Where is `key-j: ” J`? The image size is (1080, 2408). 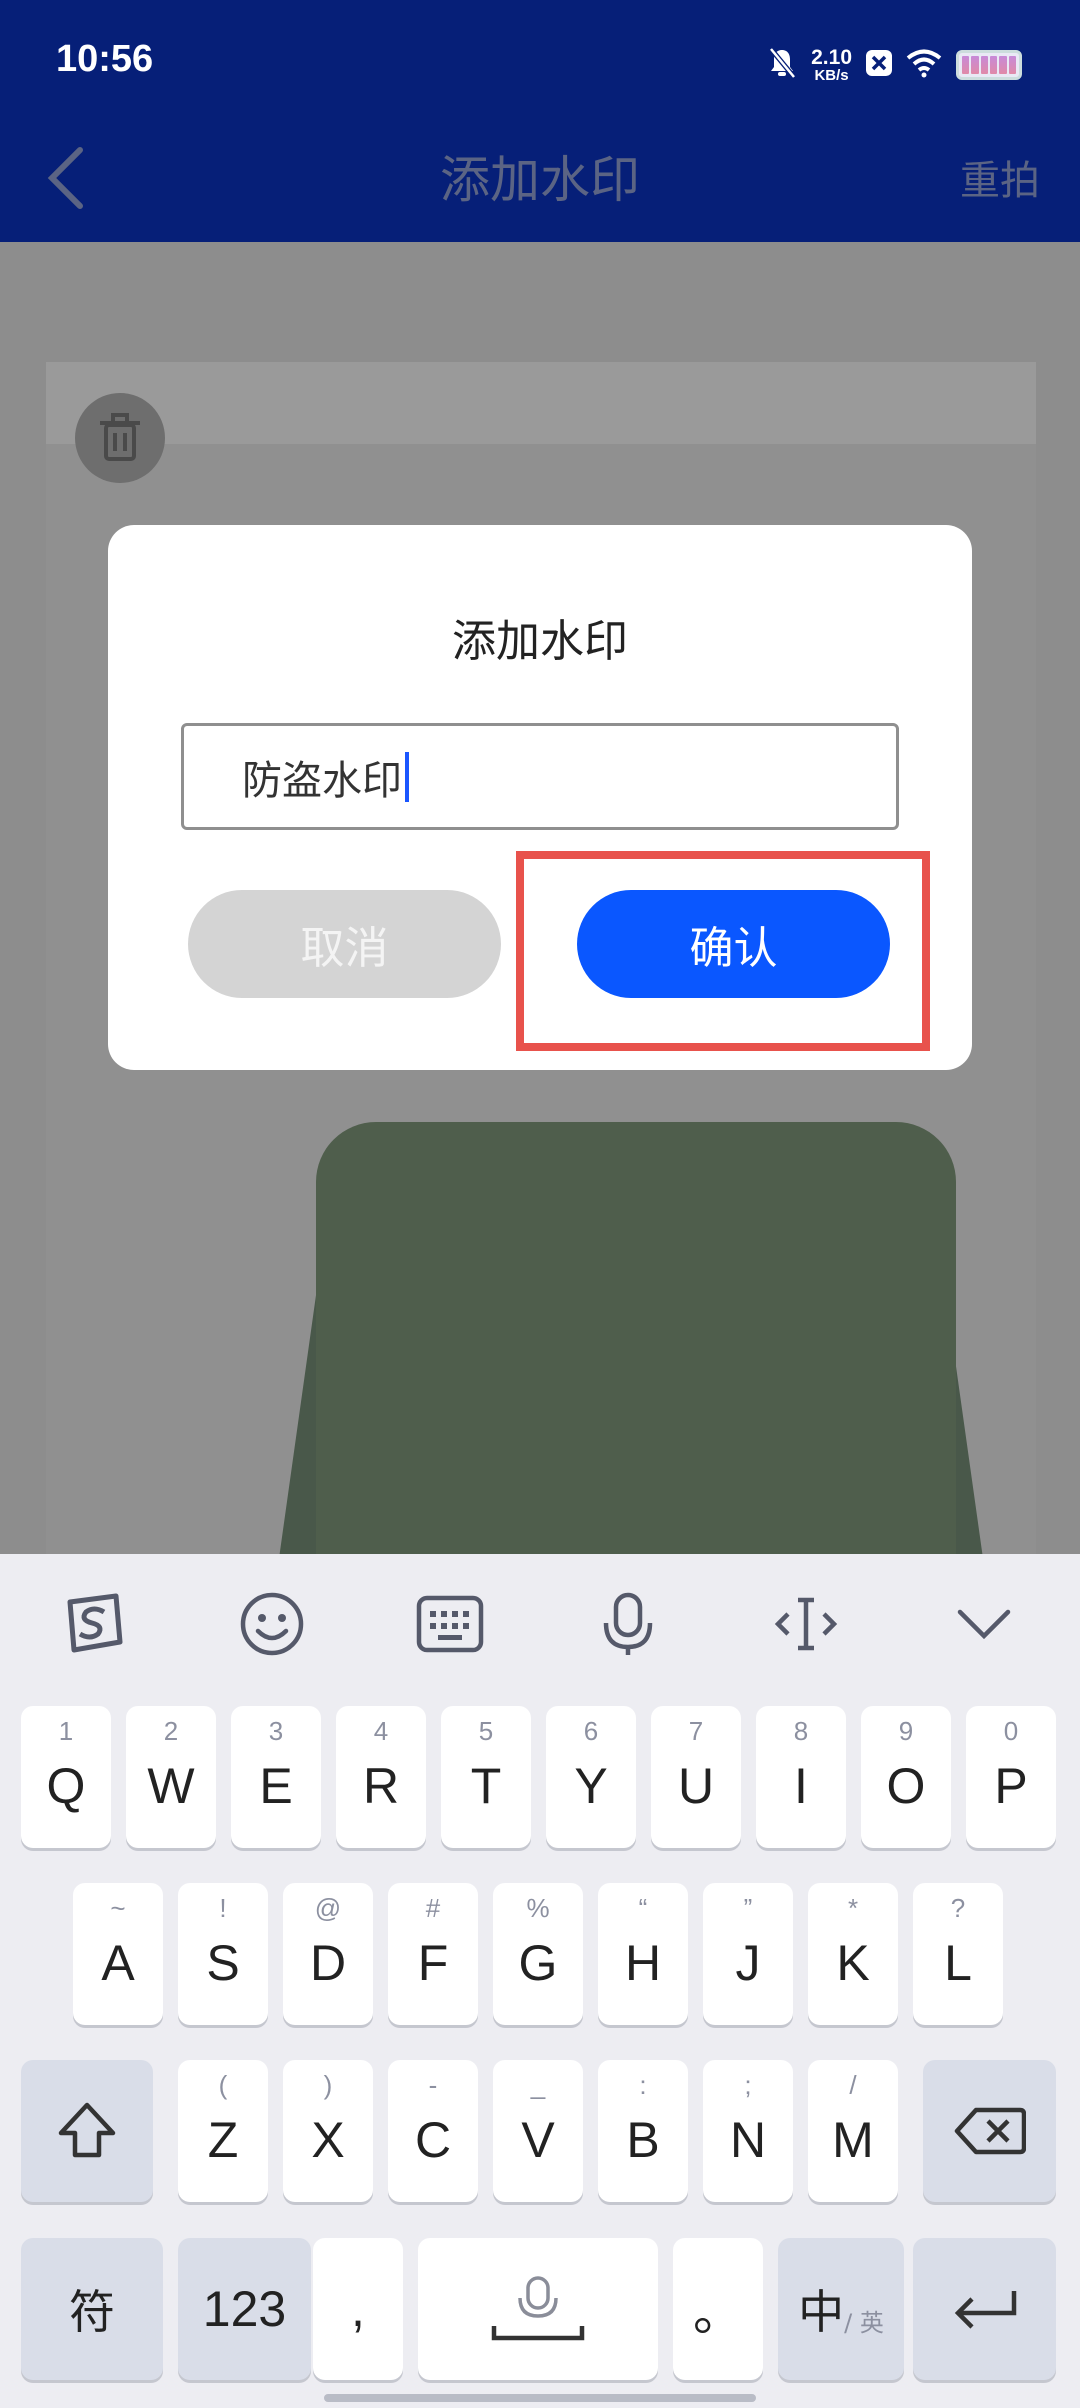
key-j: ” J is located at coordinates (748, 1954).